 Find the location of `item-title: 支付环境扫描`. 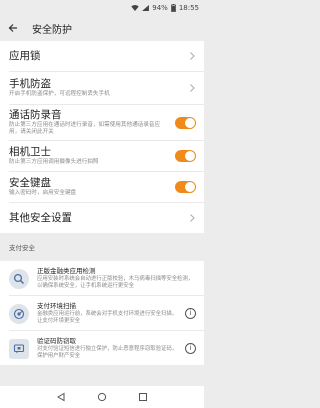

item-title: 支付环境扫描 is located at coordinates (56, 306).